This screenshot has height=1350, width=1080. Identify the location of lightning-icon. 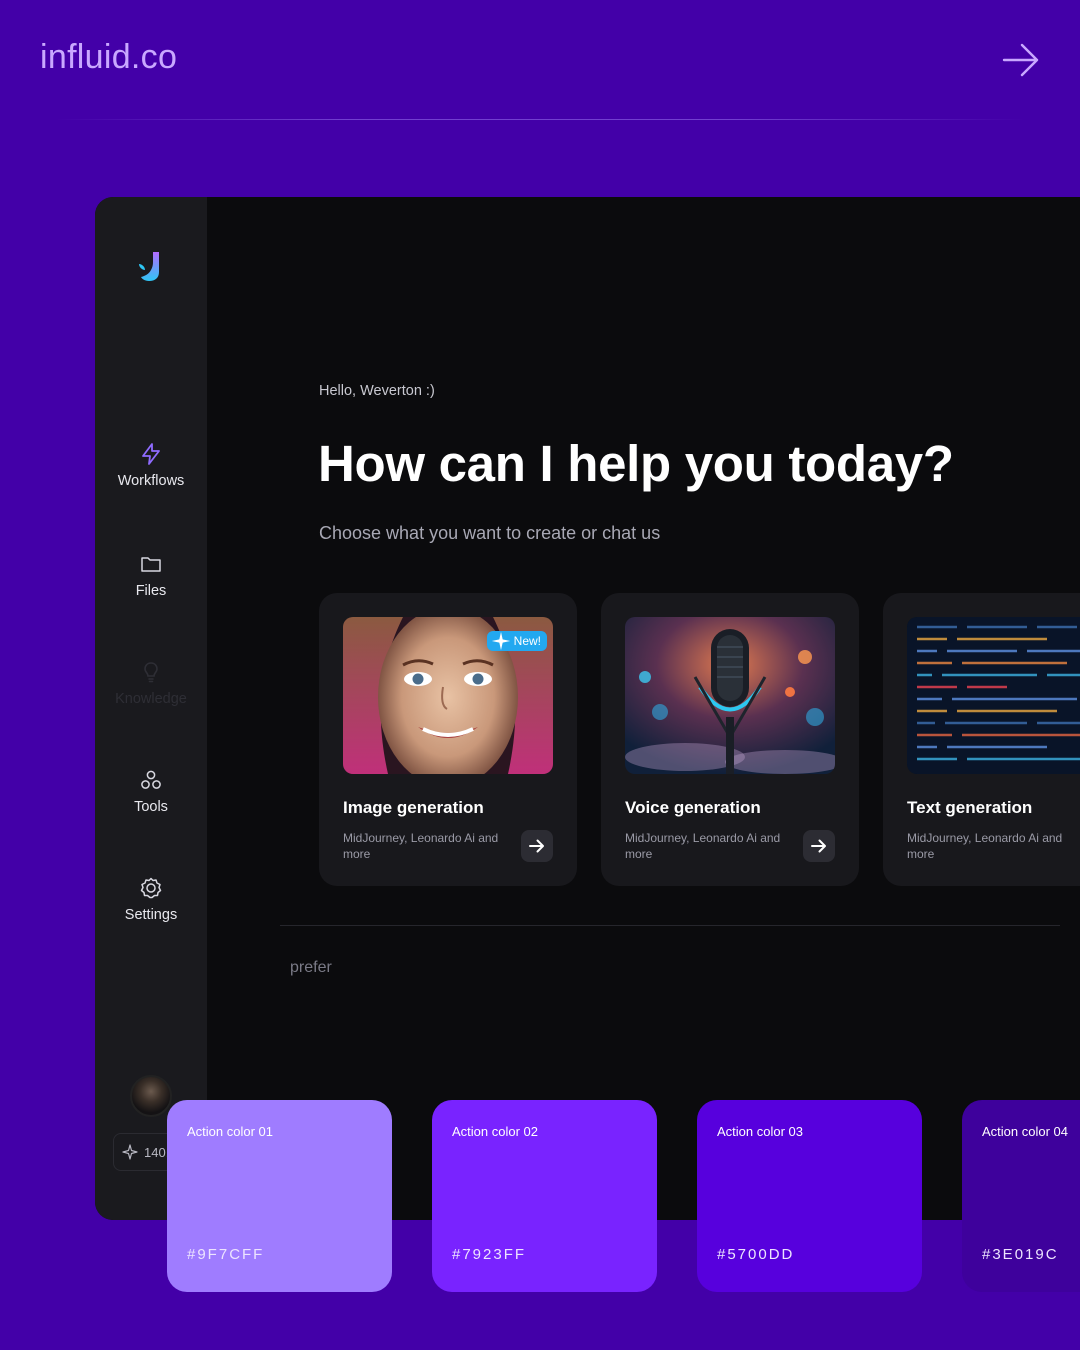
(151, 454).